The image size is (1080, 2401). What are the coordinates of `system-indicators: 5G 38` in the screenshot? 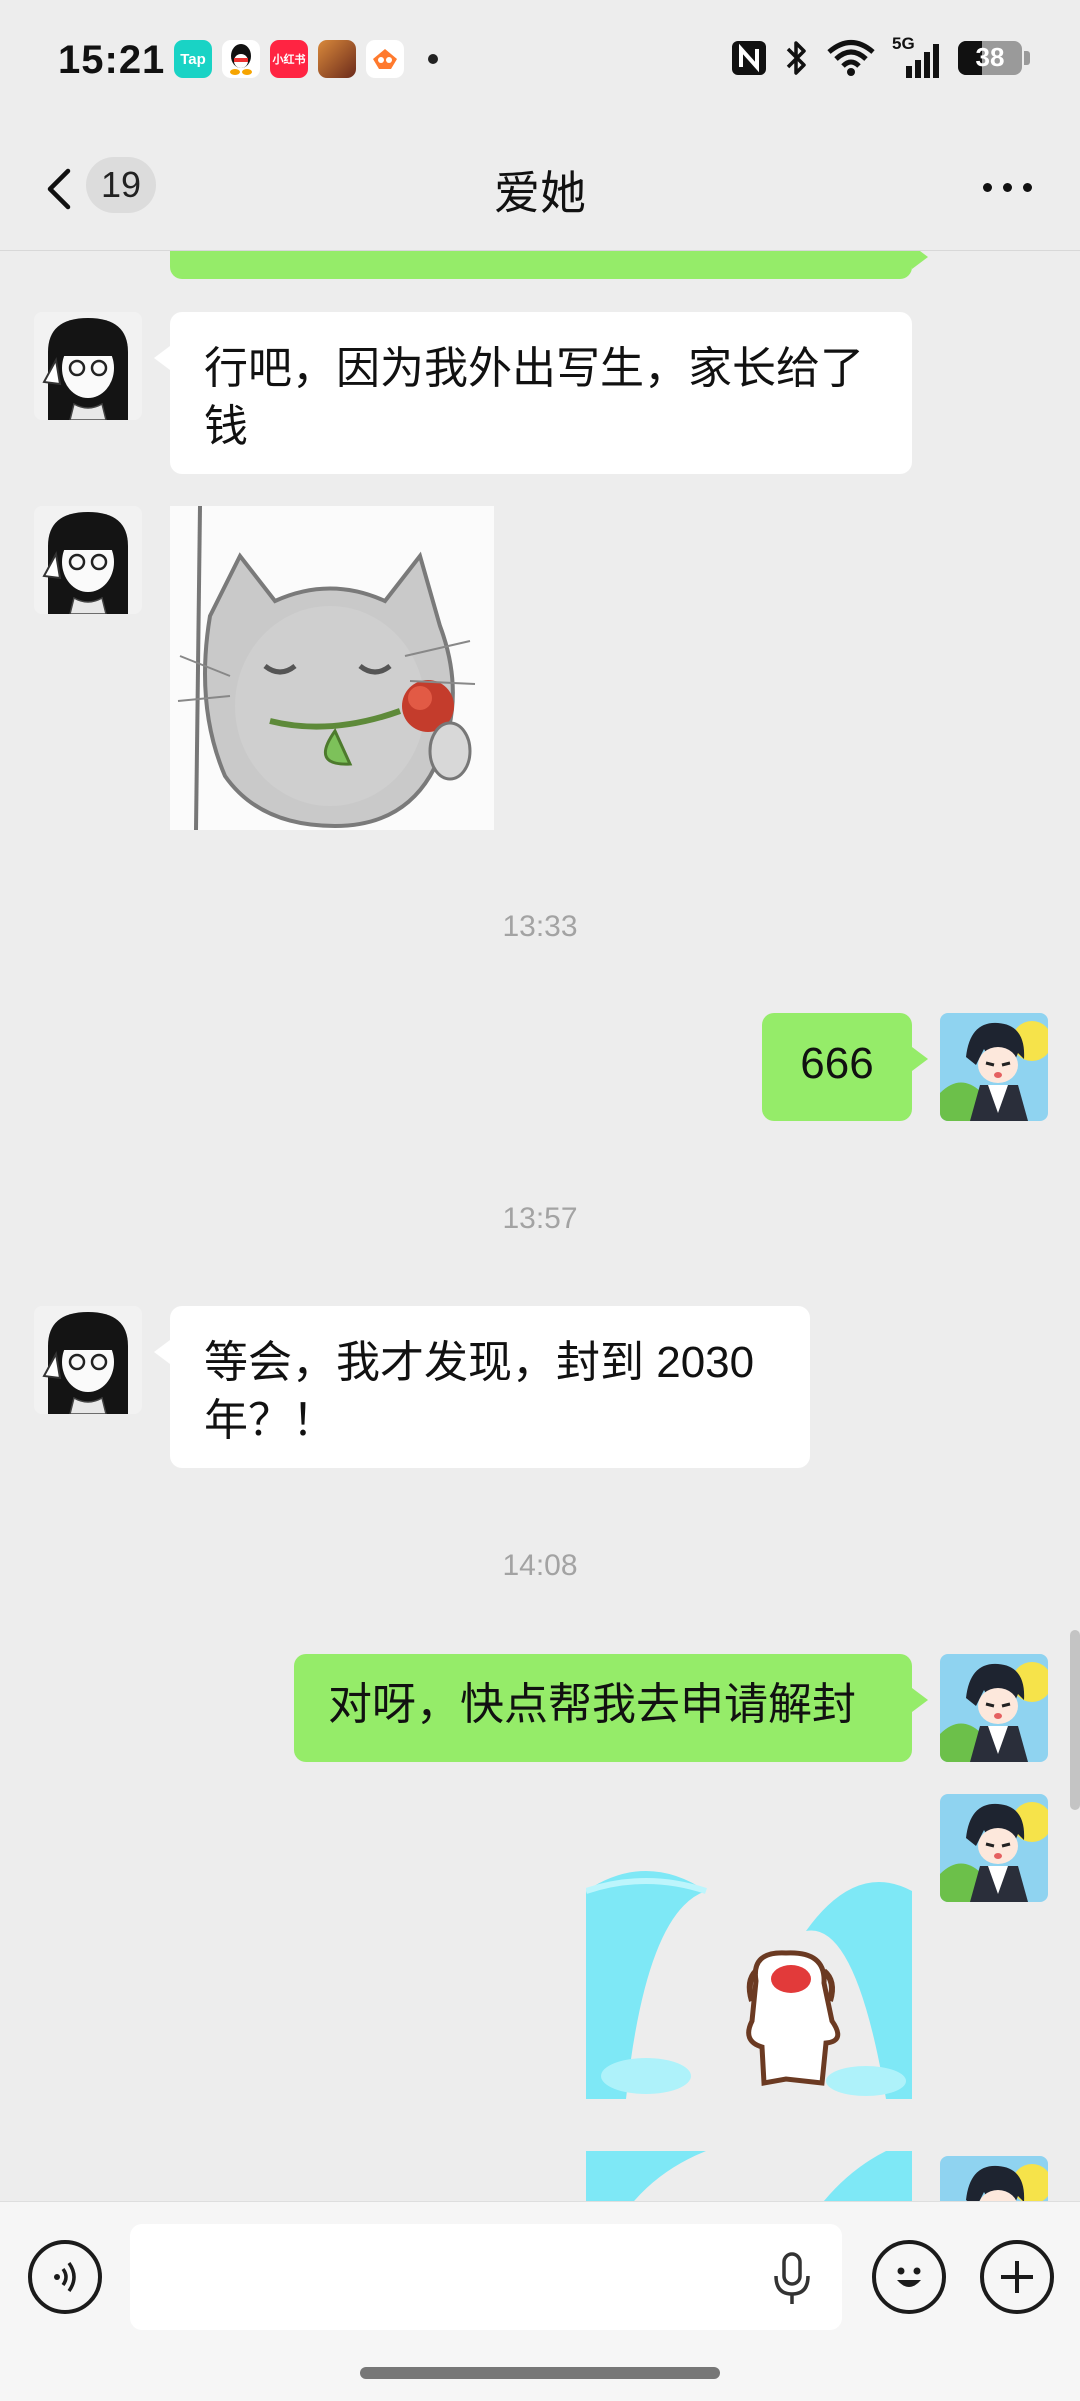 It's located at (880, 56).